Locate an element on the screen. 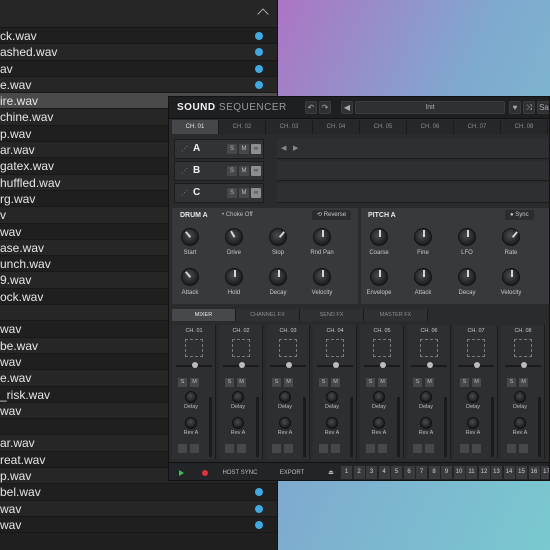  play-icon is located at coordinates (181, 473).